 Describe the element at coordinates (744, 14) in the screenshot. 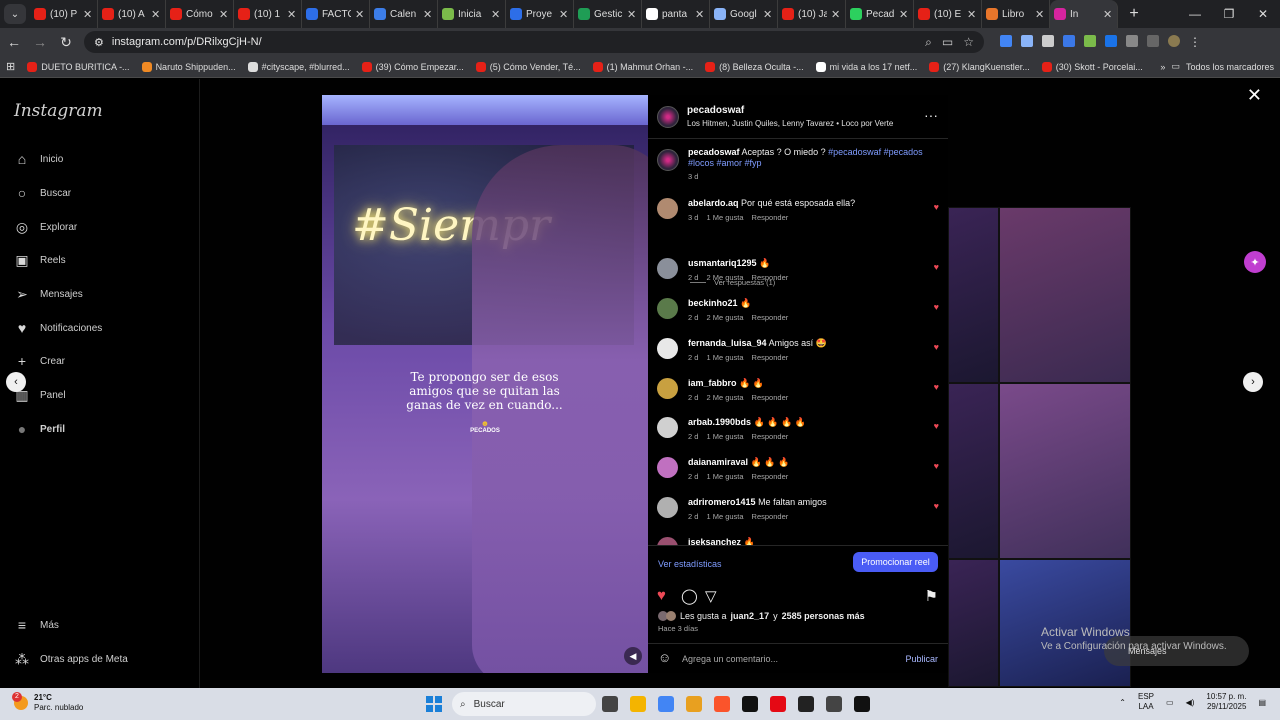

I see `browser-tab: Googl ✕` at that location.